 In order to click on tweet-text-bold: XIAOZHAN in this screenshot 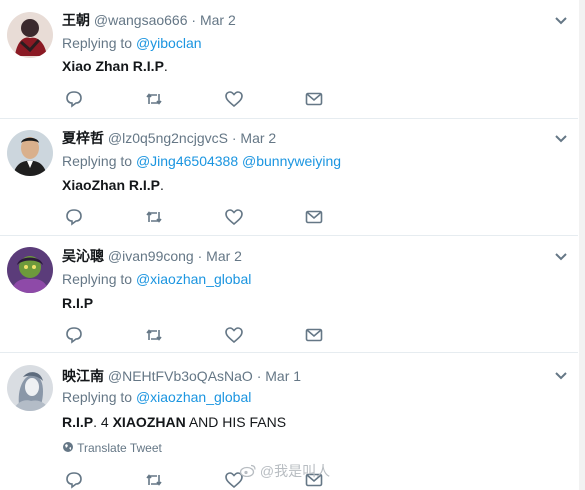, I will do `click(149, 422)`.